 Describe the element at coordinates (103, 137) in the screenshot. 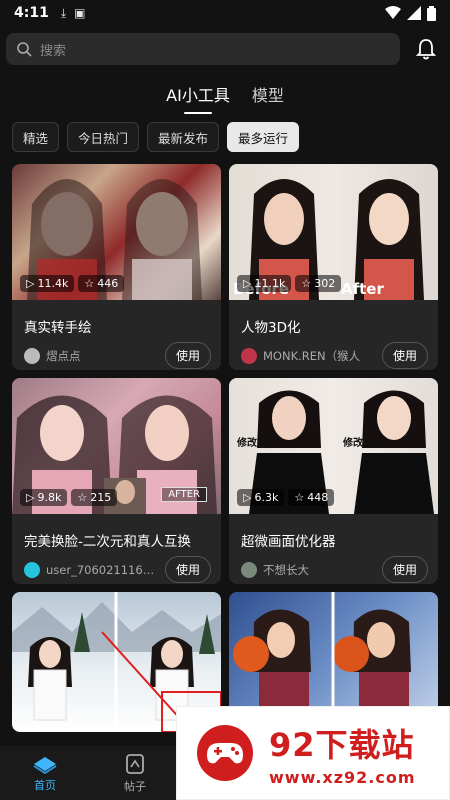

I see `chip-today-hot: 今日热门` at that location.